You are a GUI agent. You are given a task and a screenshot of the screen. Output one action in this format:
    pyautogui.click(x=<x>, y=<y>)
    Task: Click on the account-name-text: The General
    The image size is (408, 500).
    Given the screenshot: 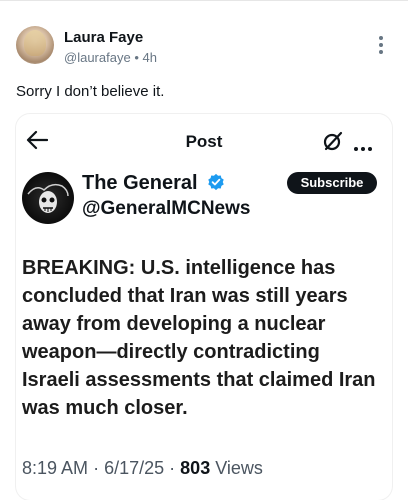 What is the action you would take?
    pyautogui.click(x=140, y=183)
    